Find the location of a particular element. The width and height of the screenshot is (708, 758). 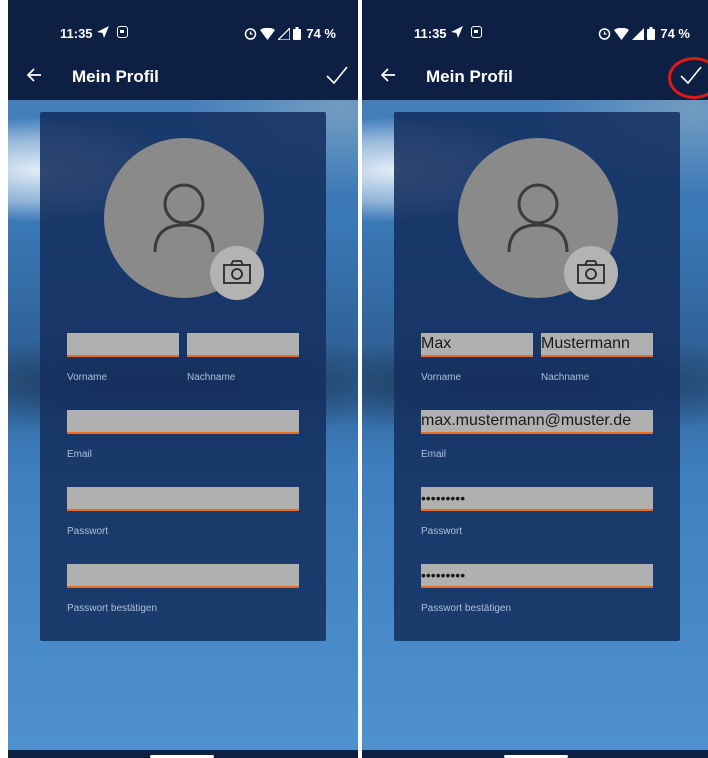

password-input: ••••••••• is located at coordinates (537, 499).